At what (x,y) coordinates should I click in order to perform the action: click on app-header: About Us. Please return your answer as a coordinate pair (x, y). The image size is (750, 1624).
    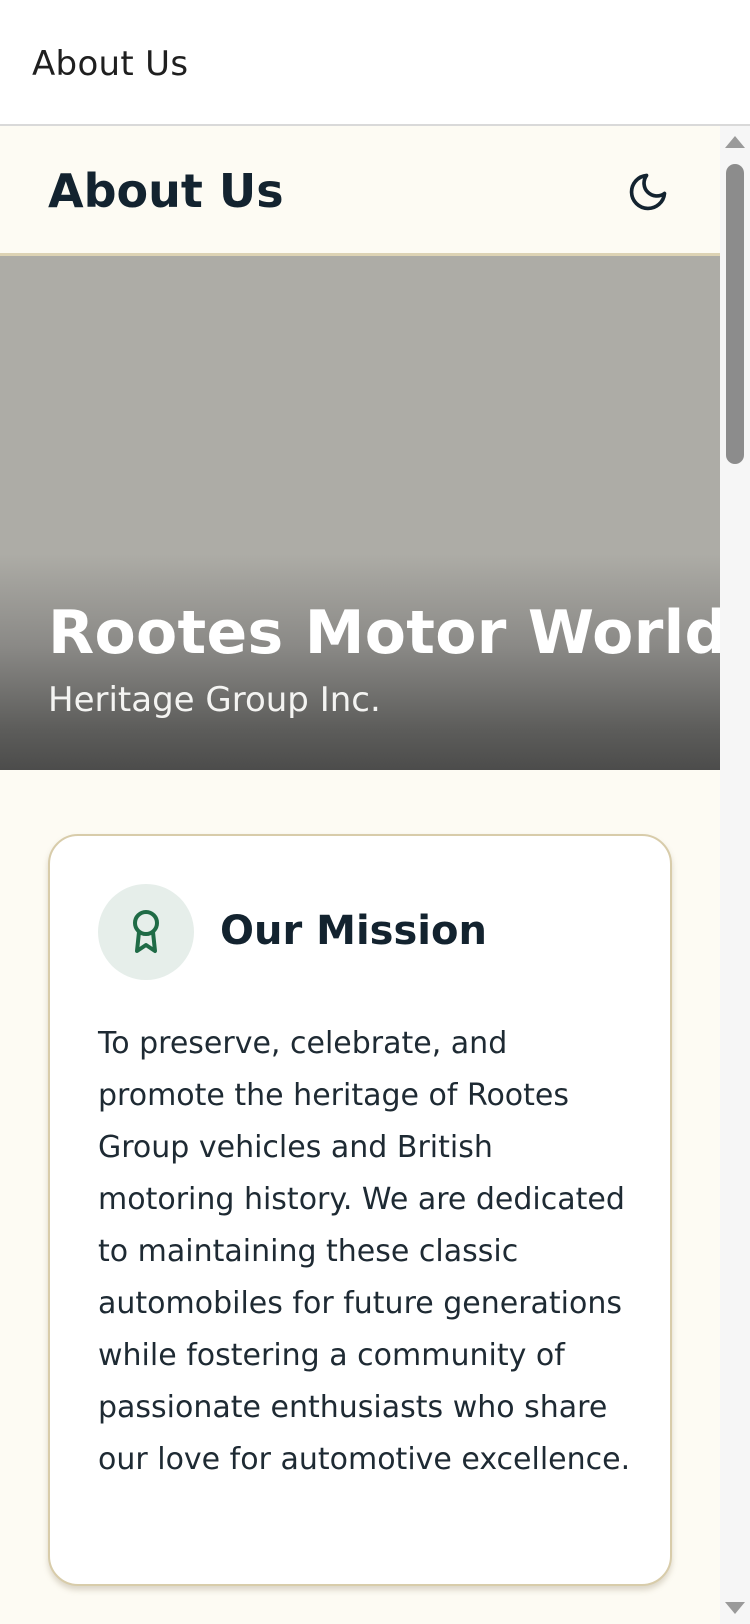
    Looking at the image, I should click on (360, 191).